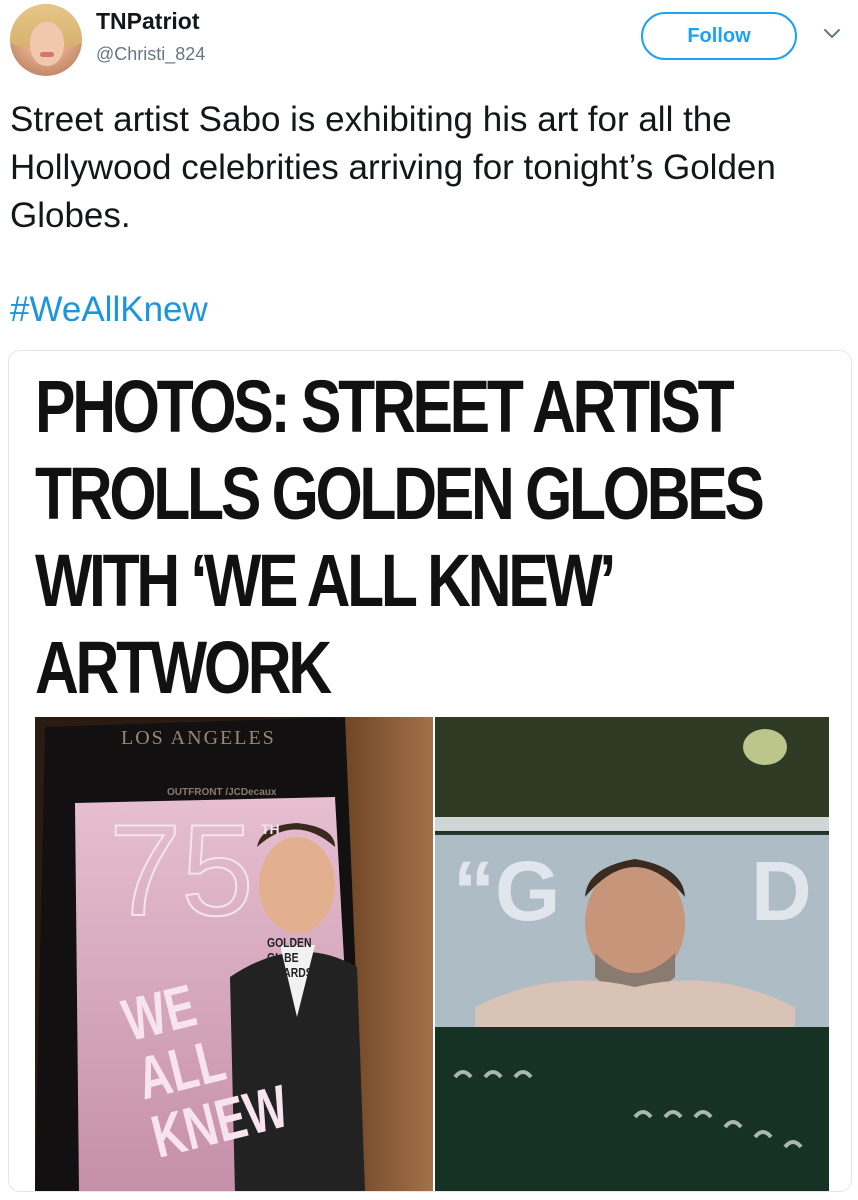  Describe the element at coordinates (198, 738) in the screenshot. I see `sign-text: LOS ANGELES` at that location.